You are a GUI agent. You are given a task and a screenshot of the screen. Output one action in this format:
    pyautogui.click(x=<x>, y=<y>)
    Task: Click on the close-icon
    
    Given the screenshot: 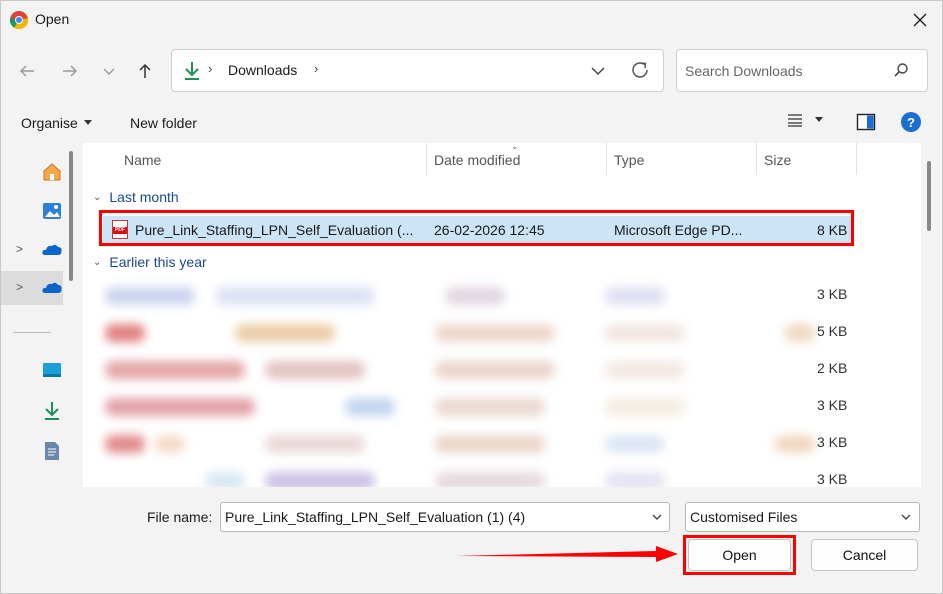 What is the action you would take?
    pyautogui.click(x=920, y=20)
    